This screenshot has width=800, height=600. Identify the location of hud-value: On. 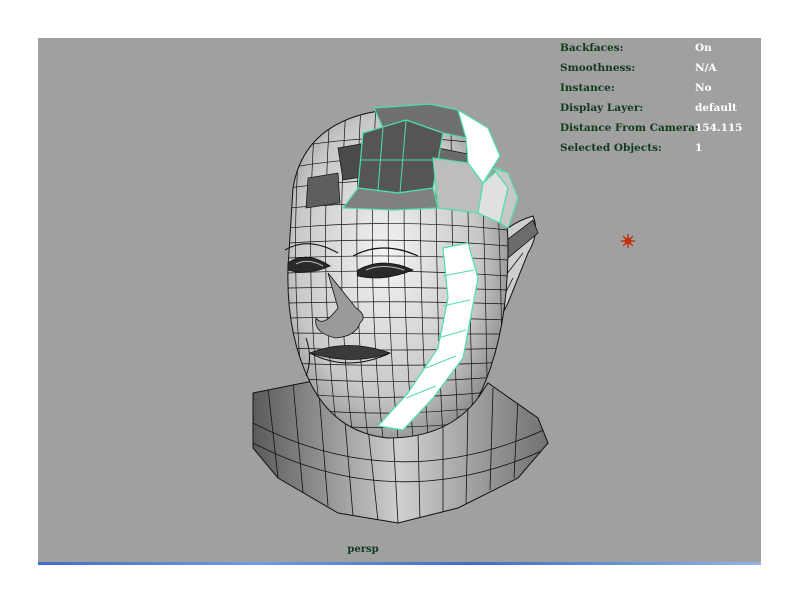
(703, 48).